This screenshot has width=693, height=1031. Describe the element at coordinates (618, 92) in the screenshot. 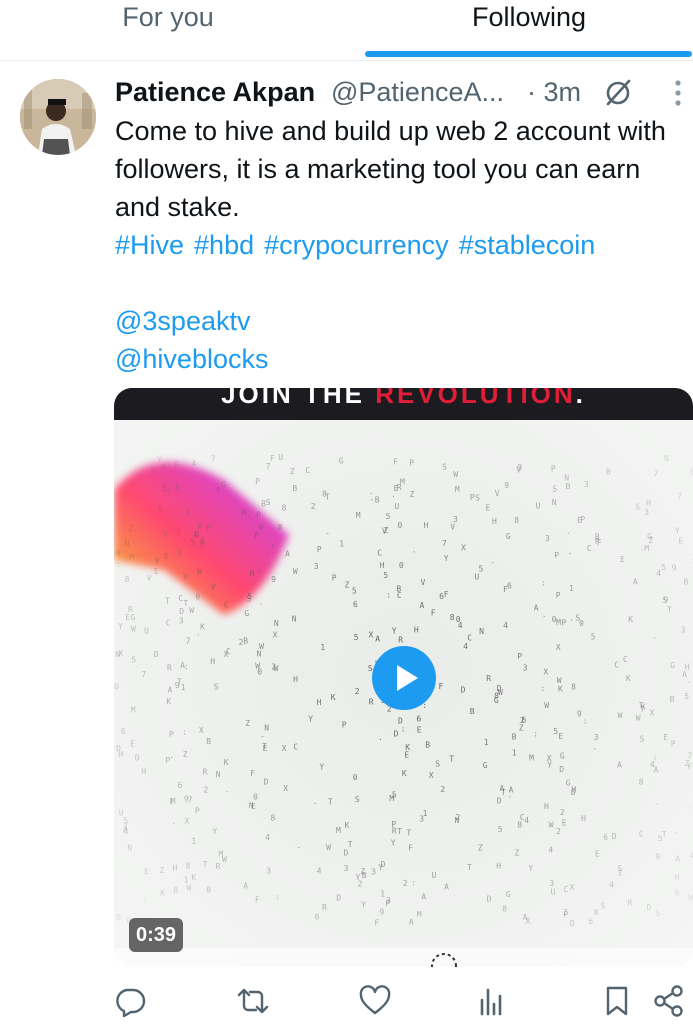

I see `grok-icon` at that location.